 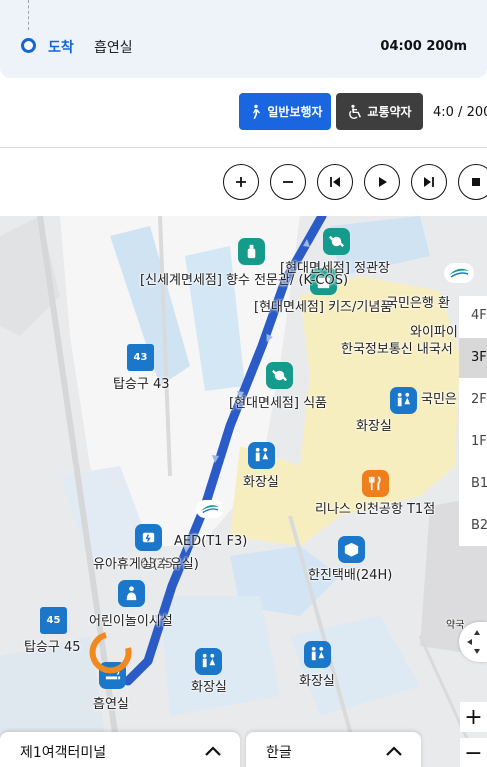 I want to click on plus-icon, so click(x=241, y=182).